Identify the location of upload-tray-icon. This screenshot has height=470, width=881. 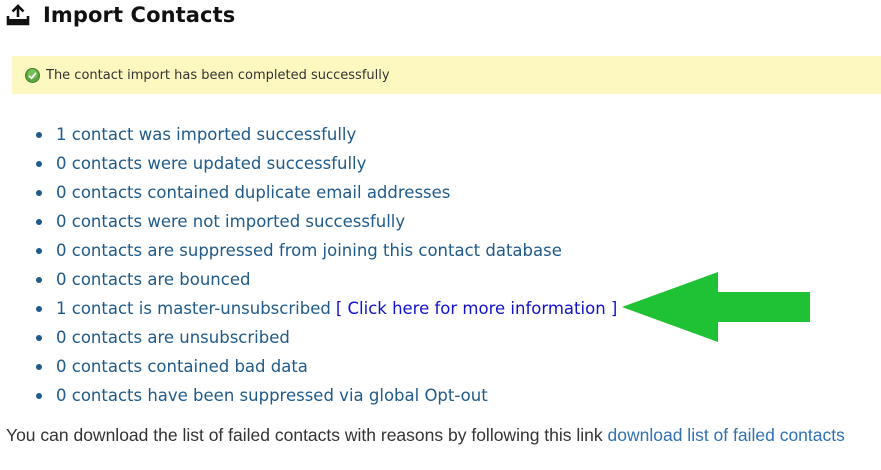
(18, 15).